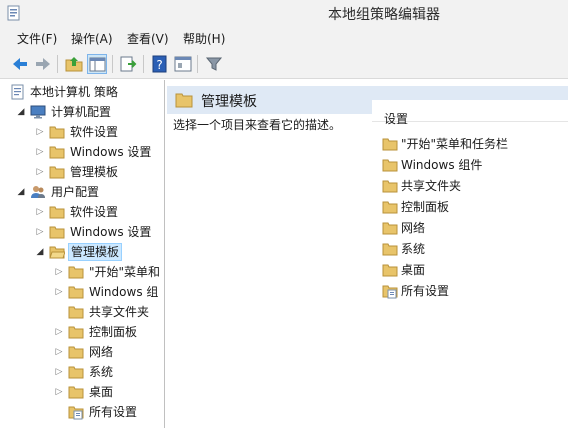 The image size is (568, 428). I want to click on tree-item-label: 共享文件夹, so click(119, 312).